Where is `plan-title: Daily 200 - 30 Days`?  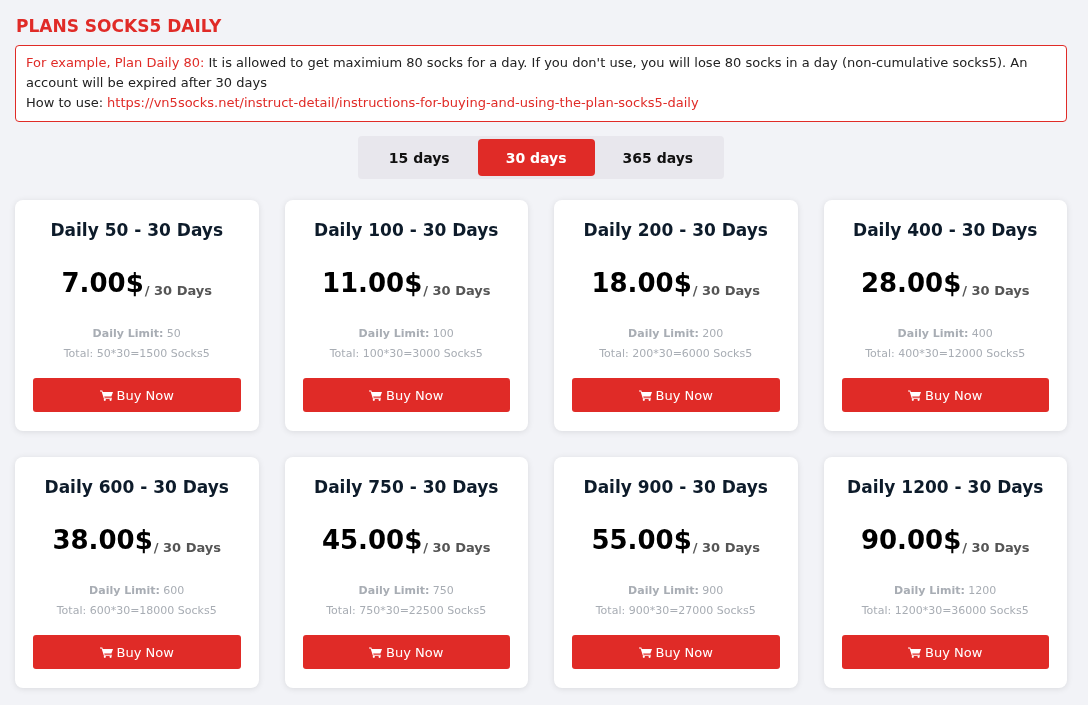
plan-title: Daily 200 - 30 Days is located at coordinates (675, 230).